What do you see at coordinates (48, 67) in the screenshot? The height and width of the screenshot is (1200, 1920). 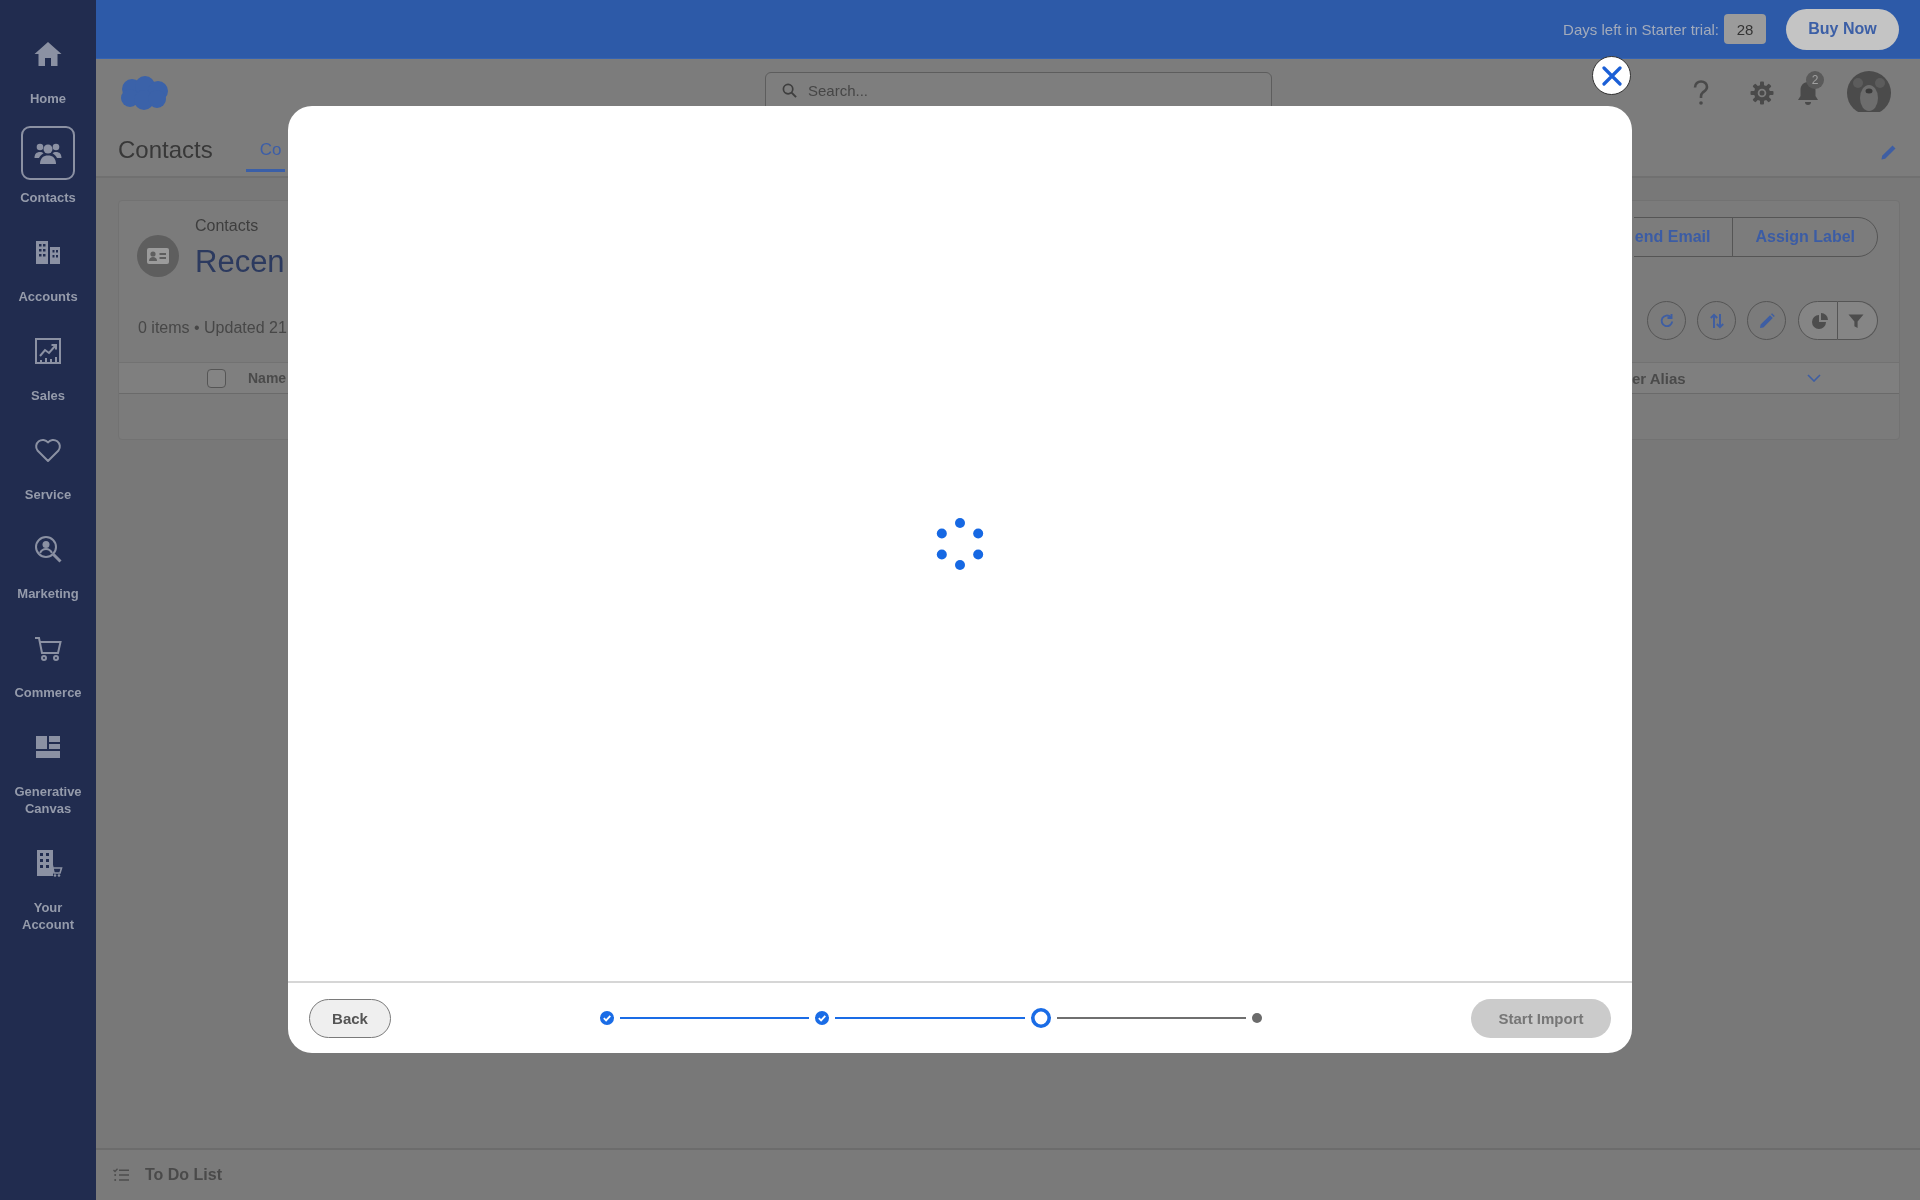 I see `sidebar-item: Home` at bounding box center [48, 67].